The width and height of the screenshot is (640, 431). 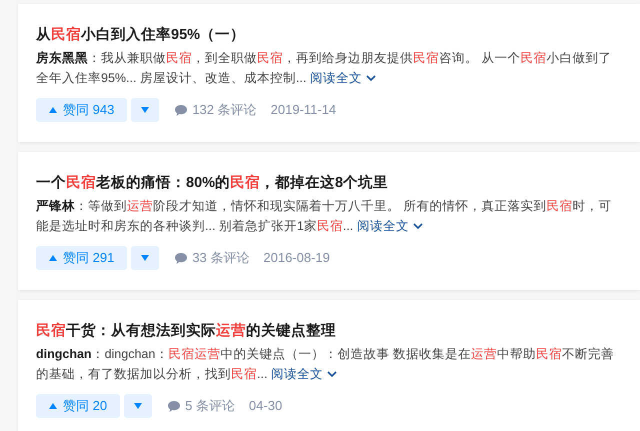 I want to click on answer-excerpt: 房东黑黑：我从兼职做民宿，到全职做民宿，再到给身边朋友提供民宿咨询。 从一个民宿小白做到了全年入住率95%... 房屋设计、改造、成本控制... 阅读全文, so click(x=330, y=68).